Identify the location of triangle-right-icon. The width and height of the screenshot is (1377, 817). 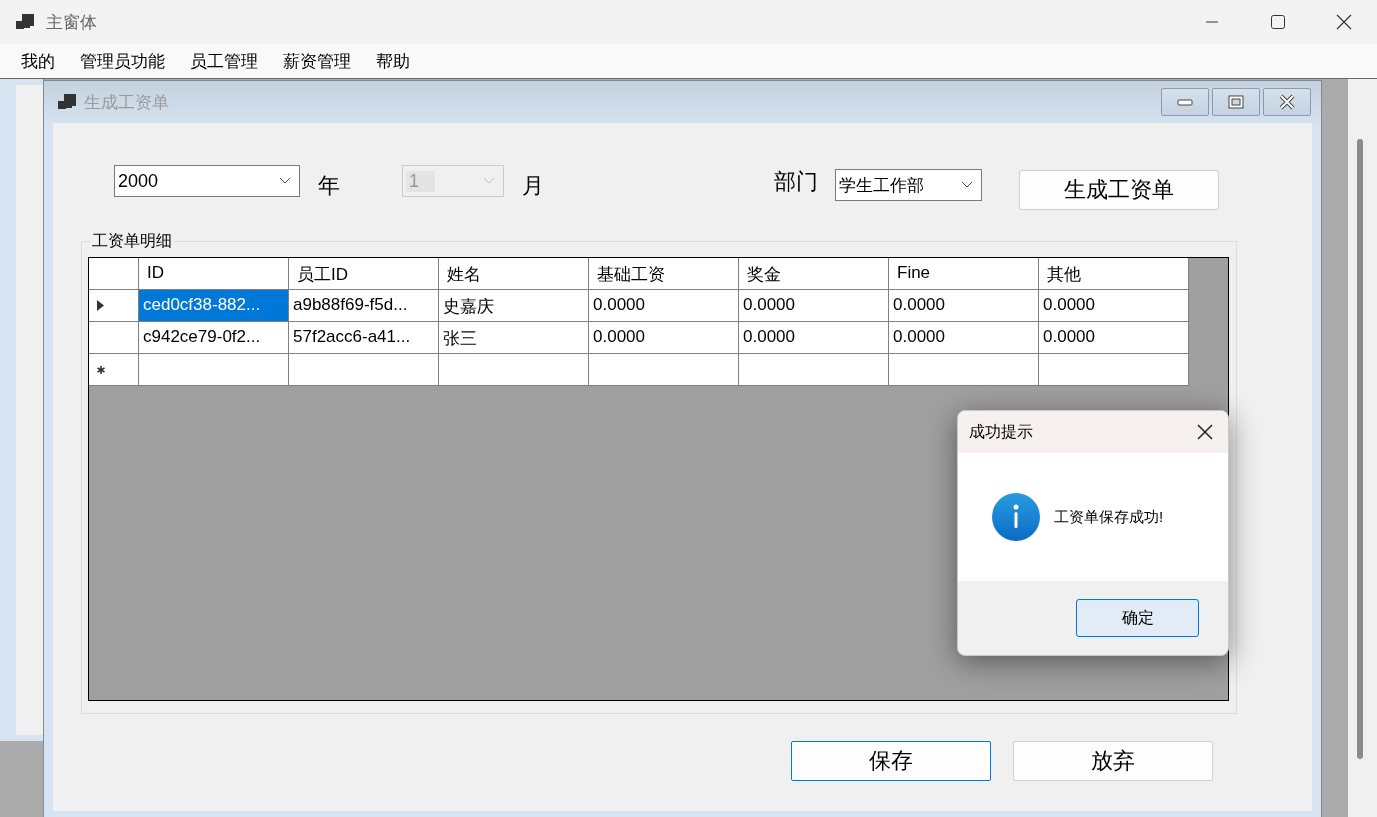
(100, 305).